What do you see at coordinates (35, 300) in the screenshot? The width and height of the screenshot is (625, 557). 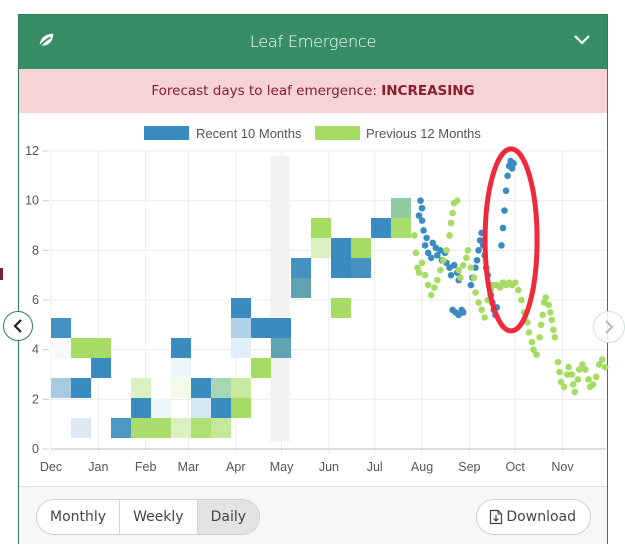 I see `y-tick-label: 6` at bounding box center [35, 300].